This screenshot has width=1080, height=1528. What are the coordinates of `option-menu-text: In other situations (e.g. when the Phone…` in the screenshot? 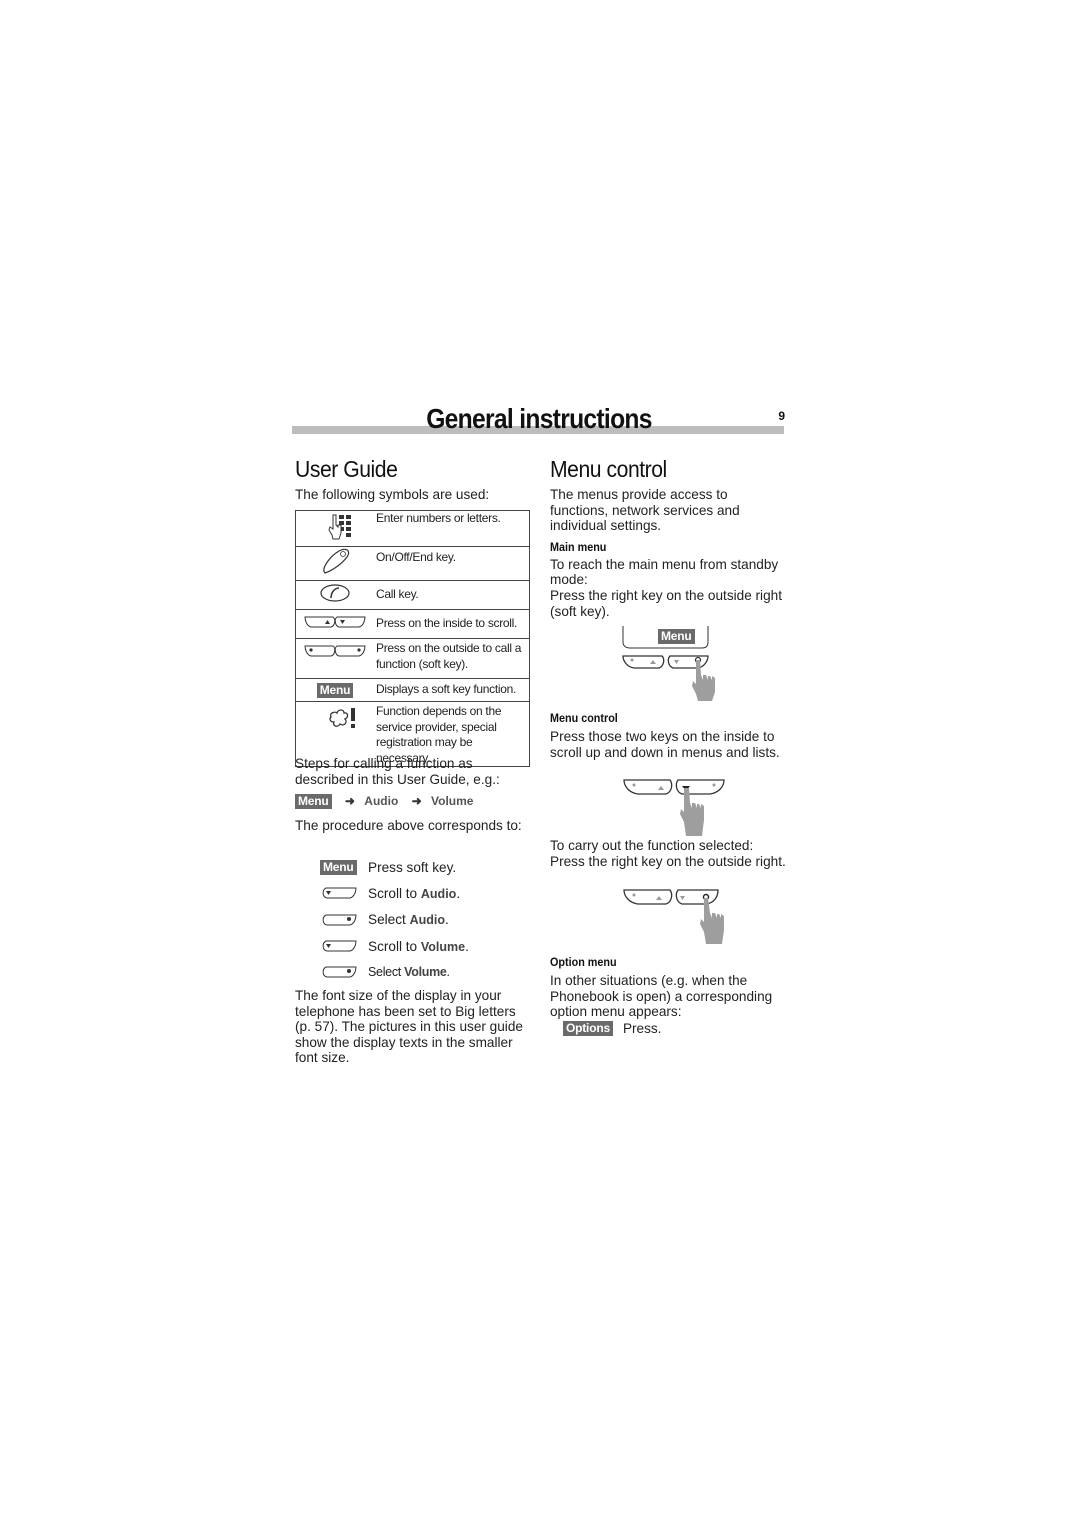 It's located at (661, 996).